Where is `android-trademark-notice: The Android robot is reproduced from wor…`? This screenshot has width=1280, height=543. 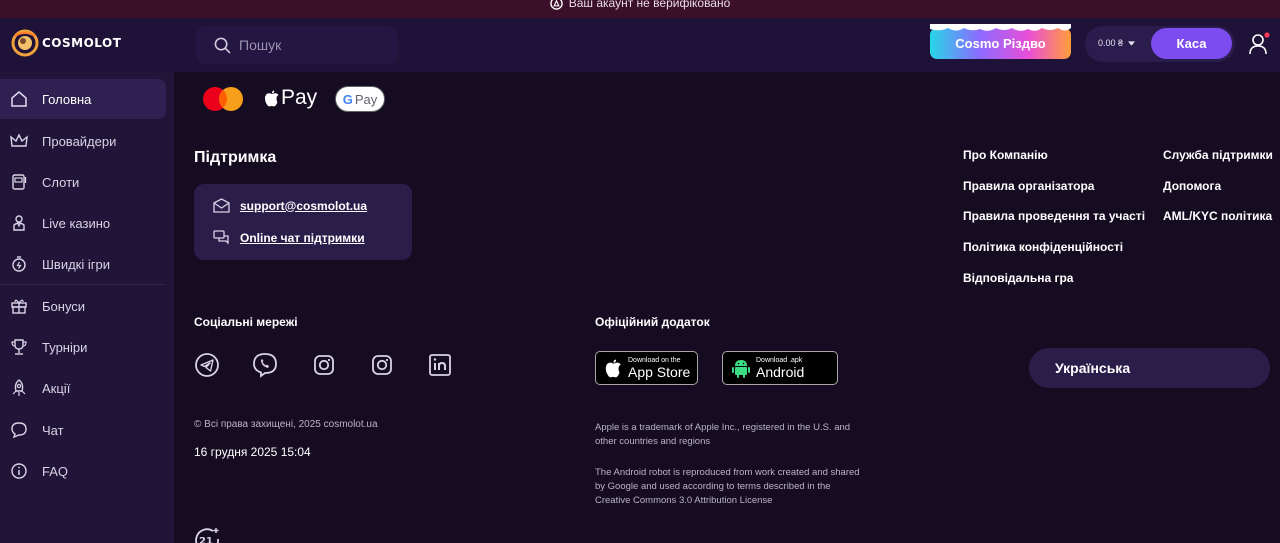
android-trademark-notice: The Android robot is reproduced from wor… is located at coordinates (727, 486).